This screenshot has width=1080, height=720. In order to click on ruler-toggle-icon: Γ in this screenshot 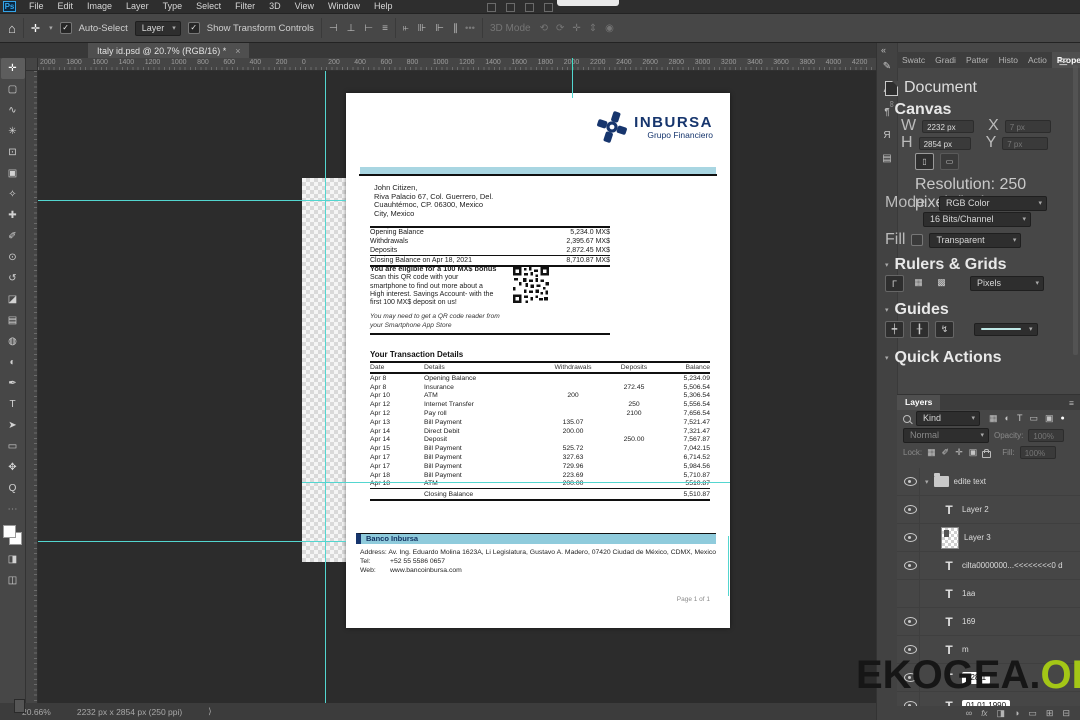, I will do `click(894, 283)`.